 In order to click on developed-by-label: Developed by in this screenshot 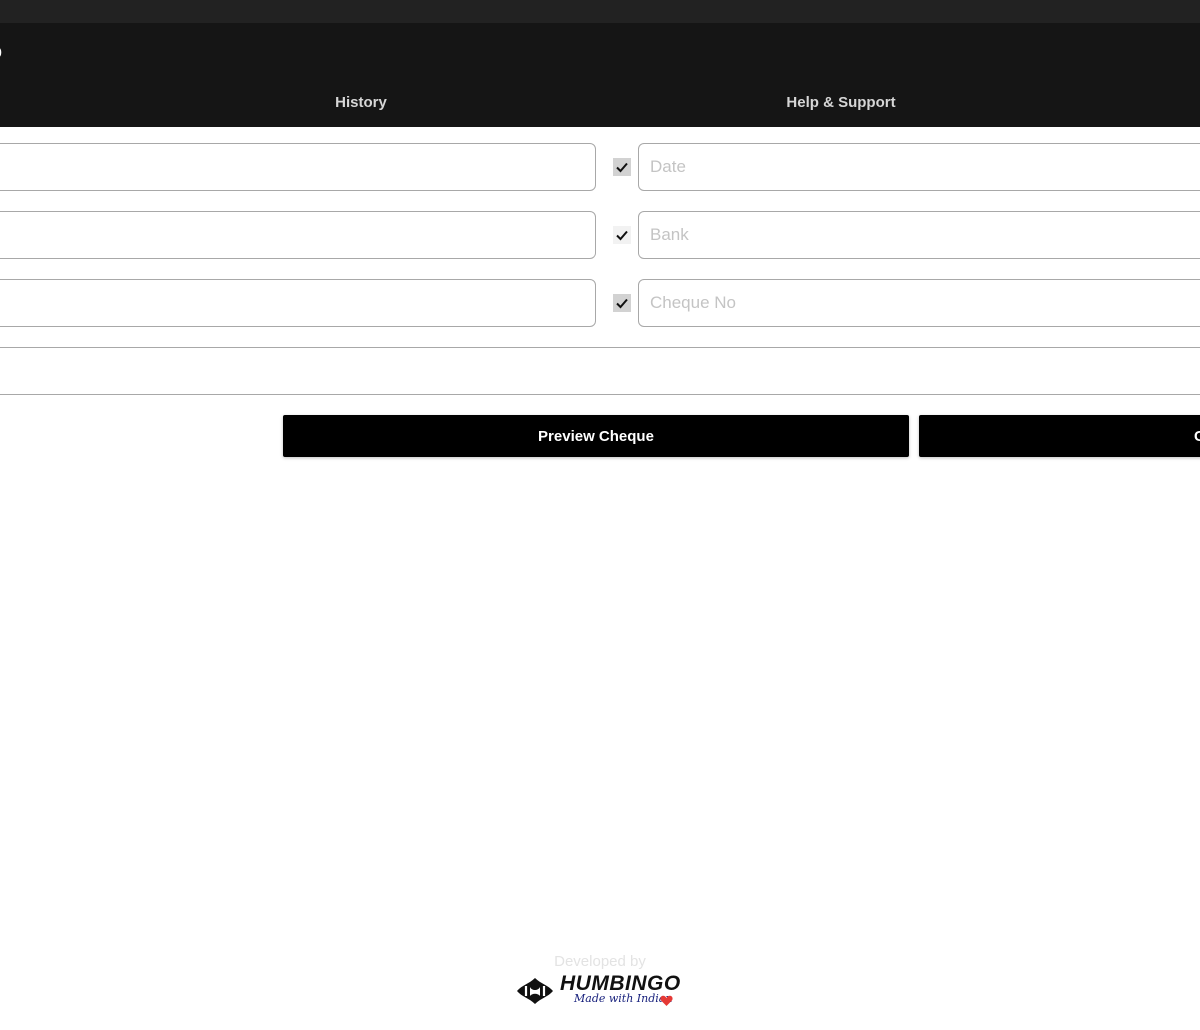, I will do `click(600, 961)`.